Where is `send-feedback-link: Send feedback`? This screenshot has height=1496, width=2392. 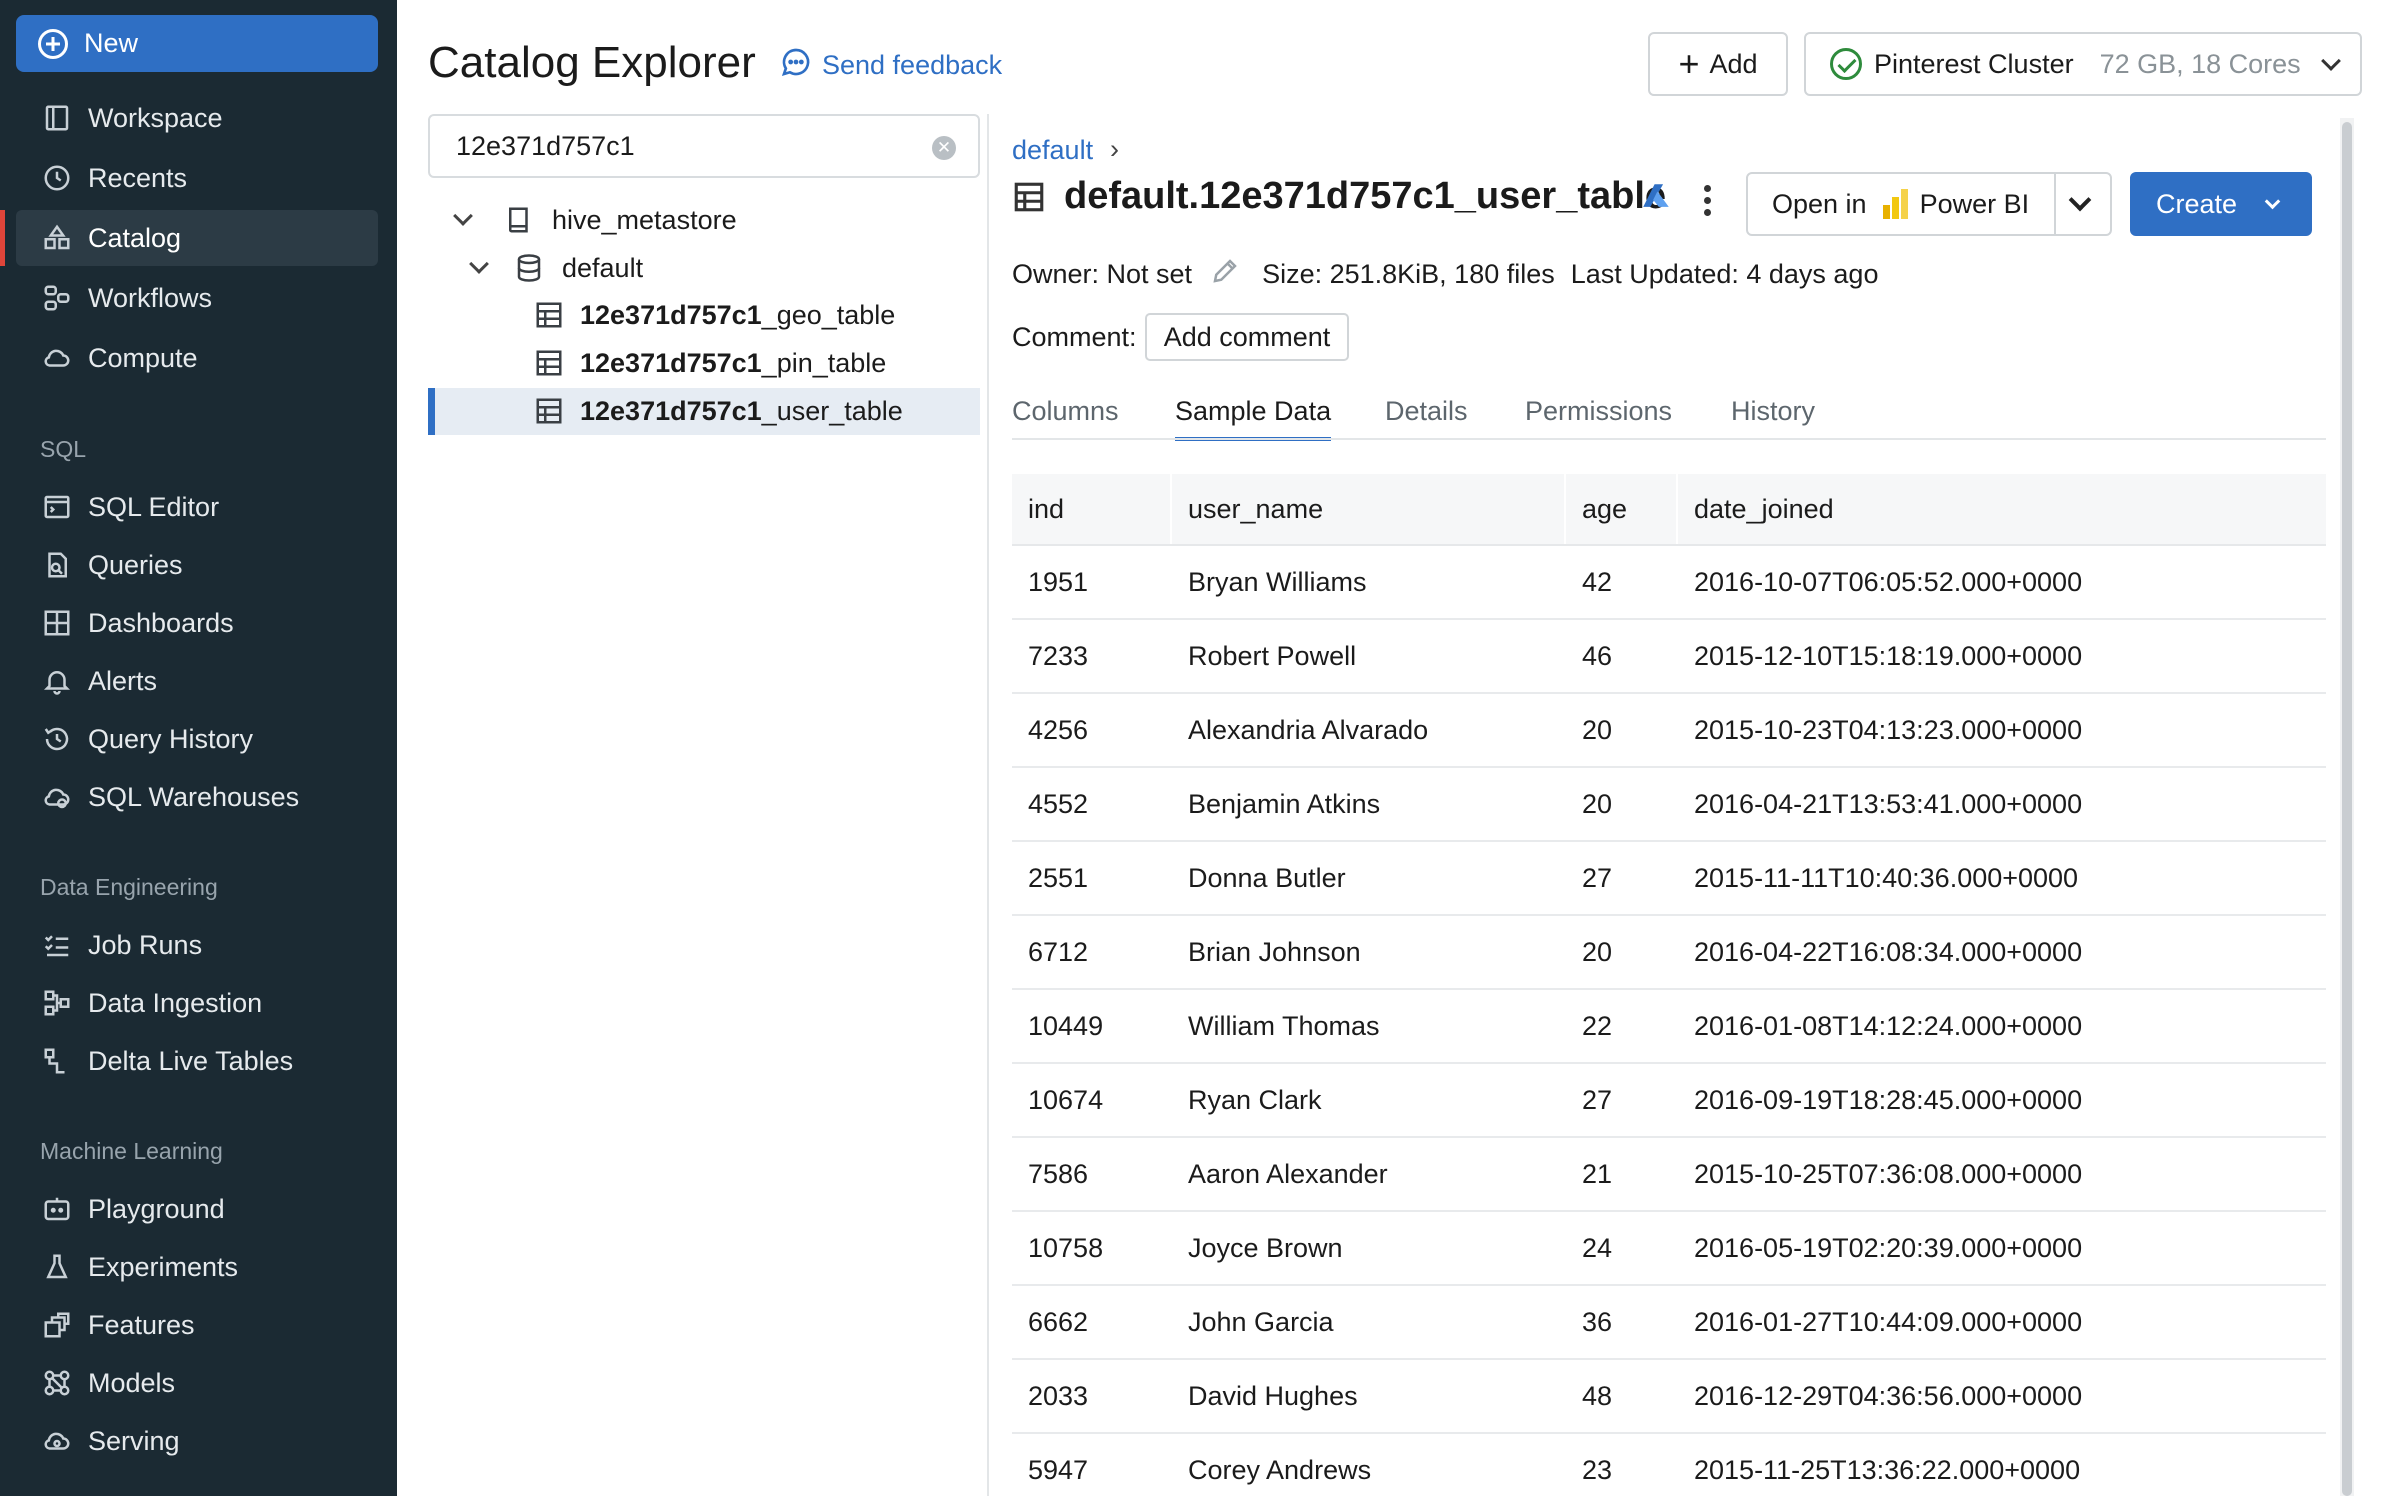 send-feedback-link: Send feedback is located at coordinates (891, 65).